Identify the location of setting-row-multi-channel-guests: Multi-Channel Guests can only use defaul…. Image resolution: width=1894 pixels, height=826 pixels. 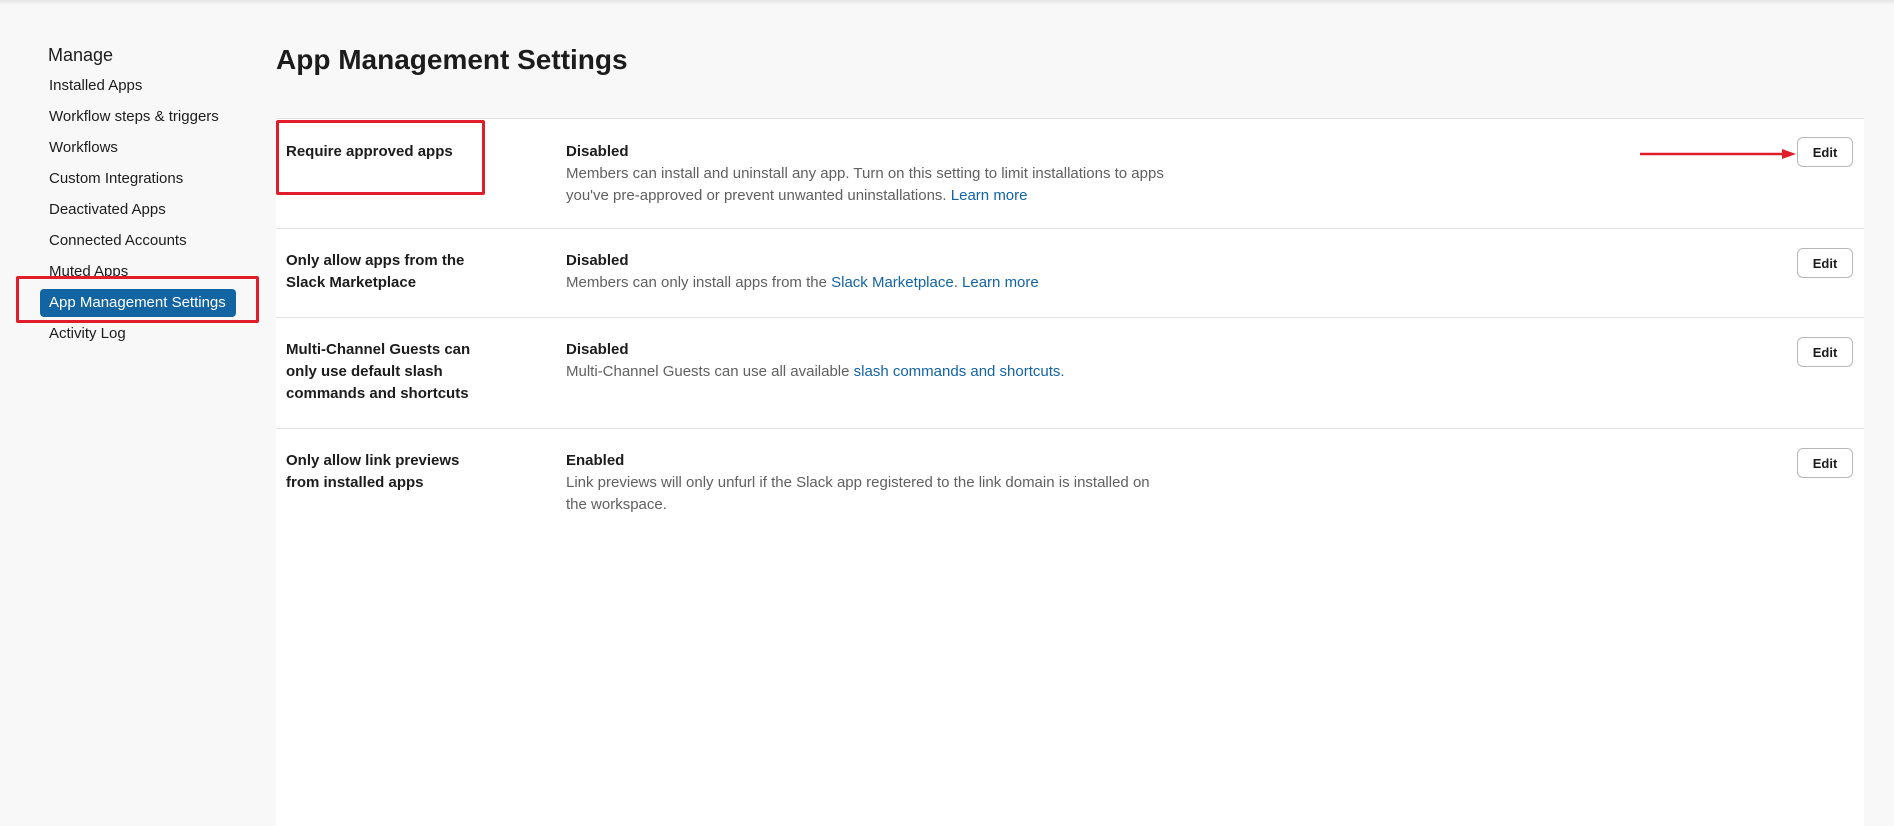
(1070, 373).